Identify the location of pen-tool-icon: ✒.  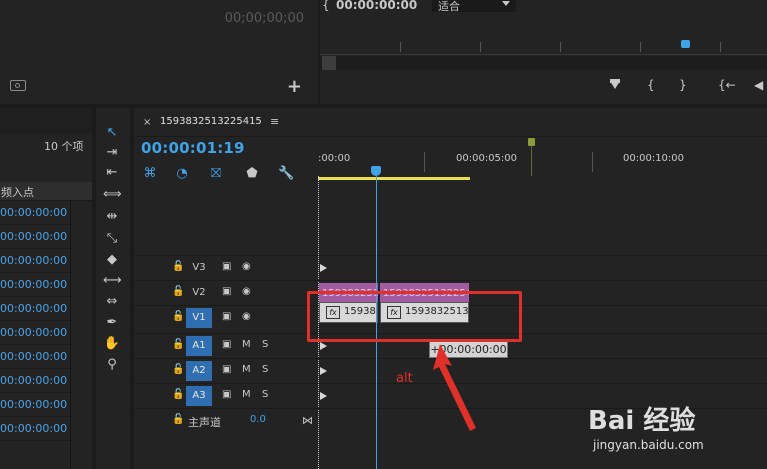
(112, 323).